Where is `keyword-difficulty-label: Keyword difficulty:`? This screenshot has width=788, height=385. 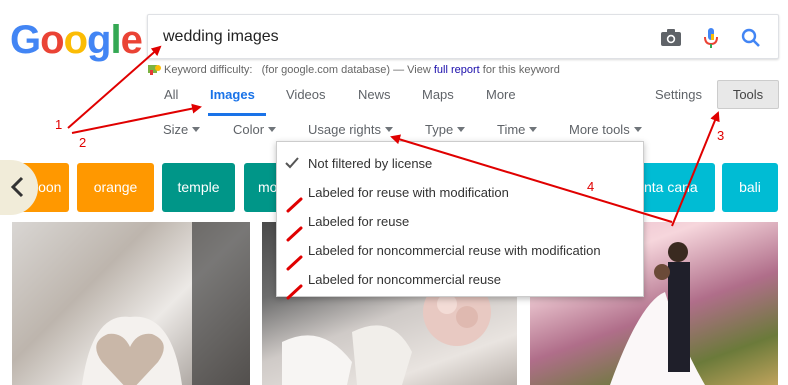 keyword-difficulty-label: Keyword difficulty: is located at coordinates (208, 70).